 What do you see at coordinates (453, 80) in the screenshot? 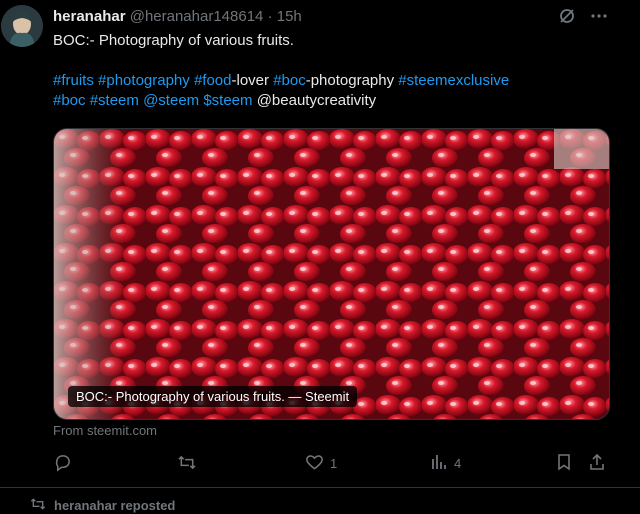
I see `hashtag-steemexclusive: #steemexclusive` at bounding box center [453, 80].